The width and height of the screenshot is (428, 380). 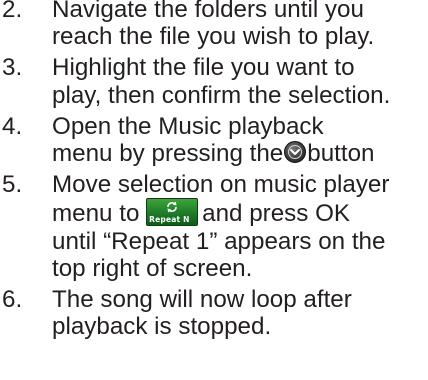 I want to click on step-text-line: Open the Music playback, so click(x=188, y=126).